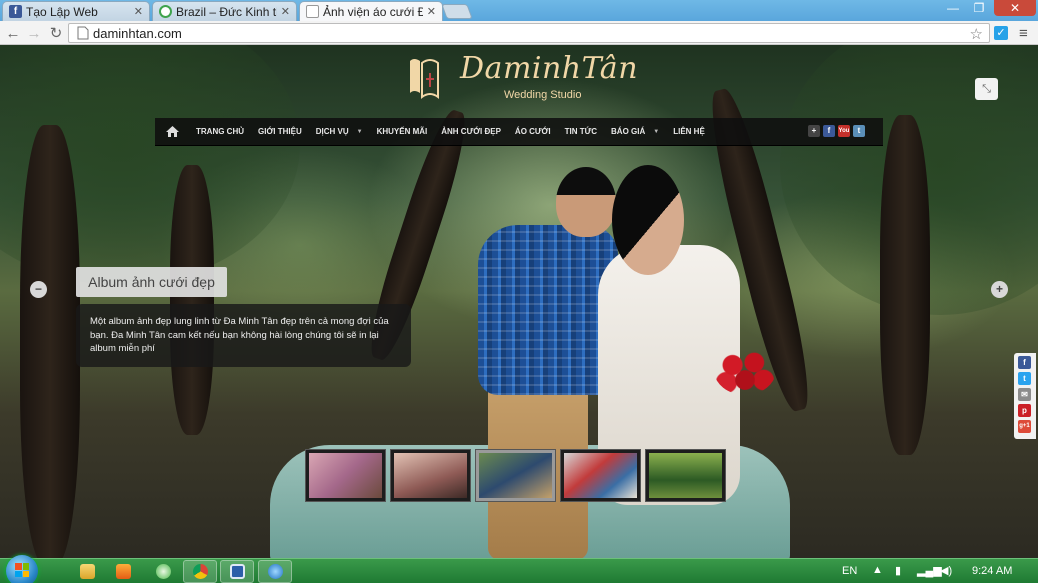 This screenshot has width=1038, height=583. What do you see at coordinates (648, 220) in the screenshot?
I see `bride-shape` at bounding box center [648, 220].